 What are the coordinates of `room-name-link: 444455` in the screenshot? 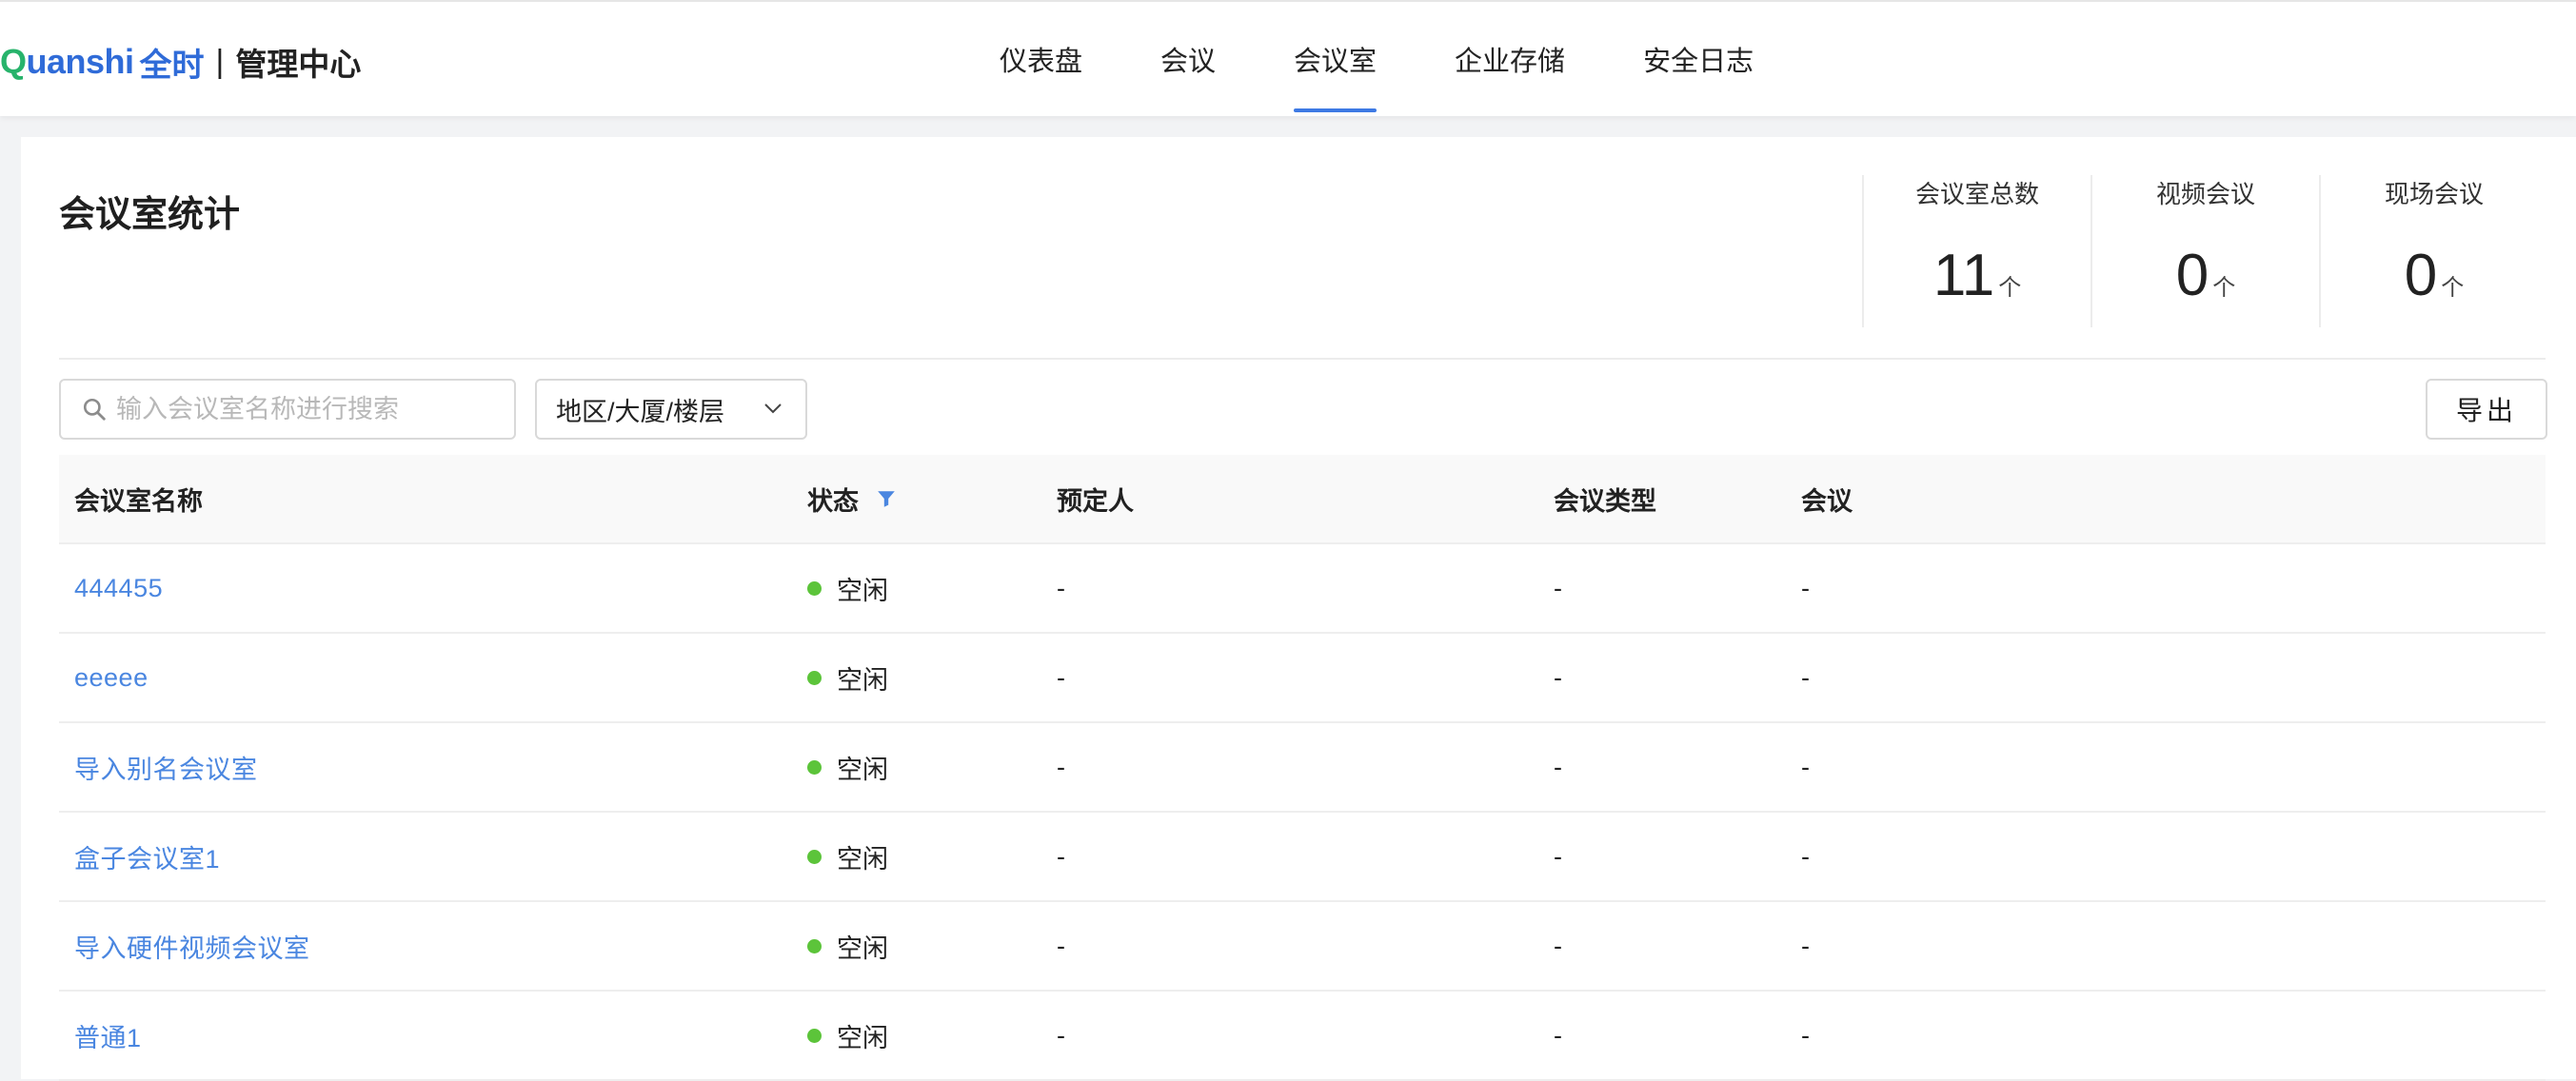 It's located at (118, 588).